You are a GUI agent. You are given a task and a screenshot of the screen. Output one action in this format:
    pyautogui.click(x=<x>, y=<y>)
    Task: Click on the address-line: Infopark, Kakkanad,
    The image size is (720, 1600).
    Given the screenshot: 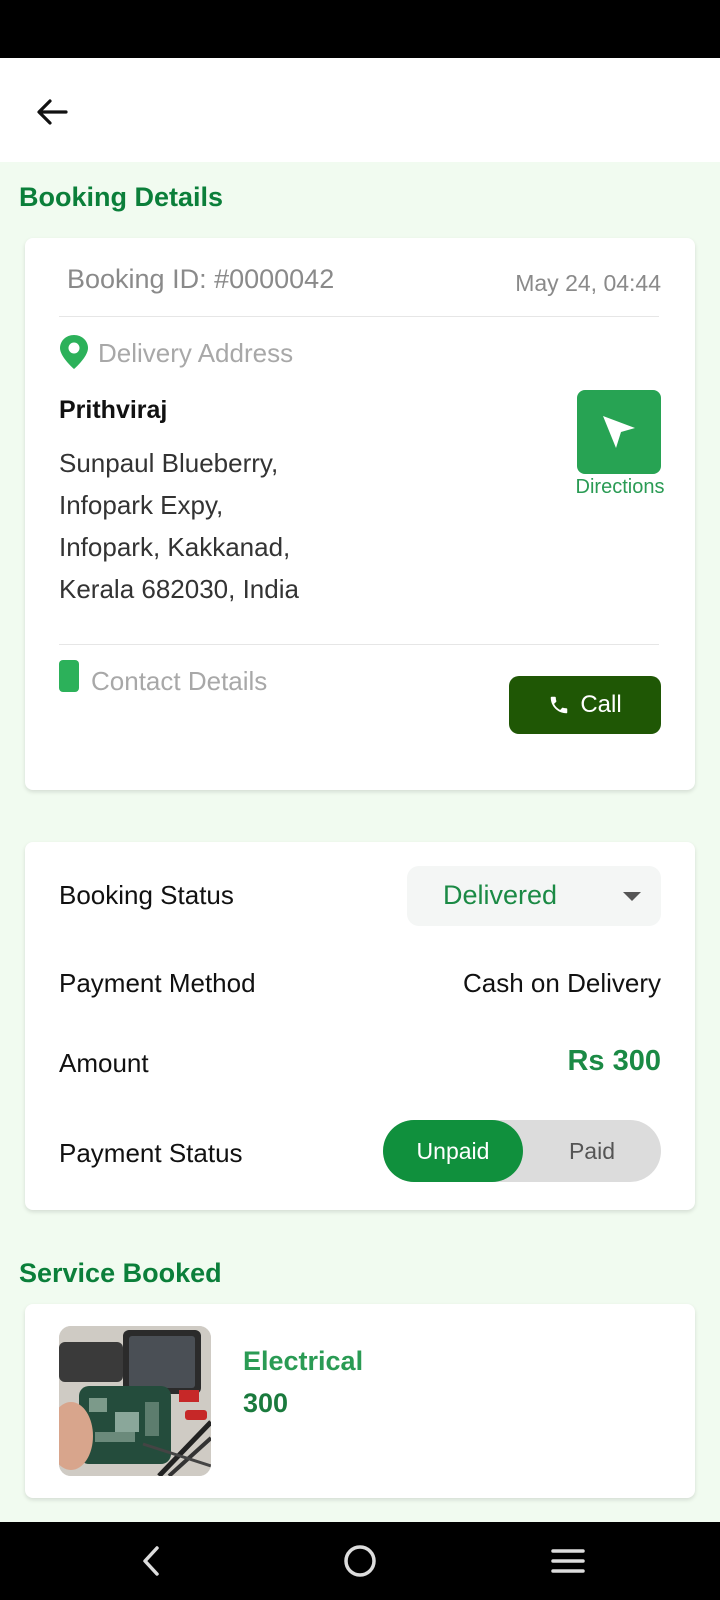 What is the action you would take?
    pyautogui.click(x=175, y=547)
    